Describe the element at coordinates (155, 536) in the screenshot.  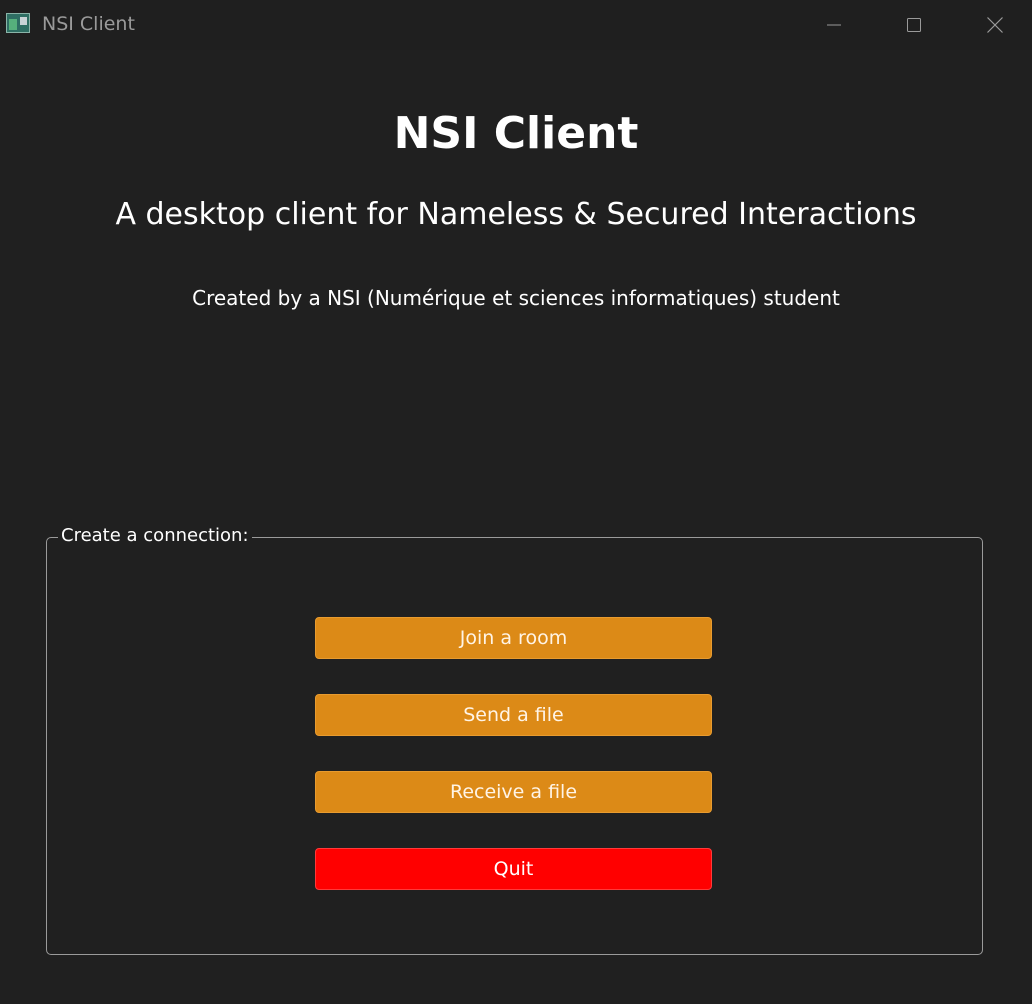
I see `connection-group-legend: Create a connection:` at that location.